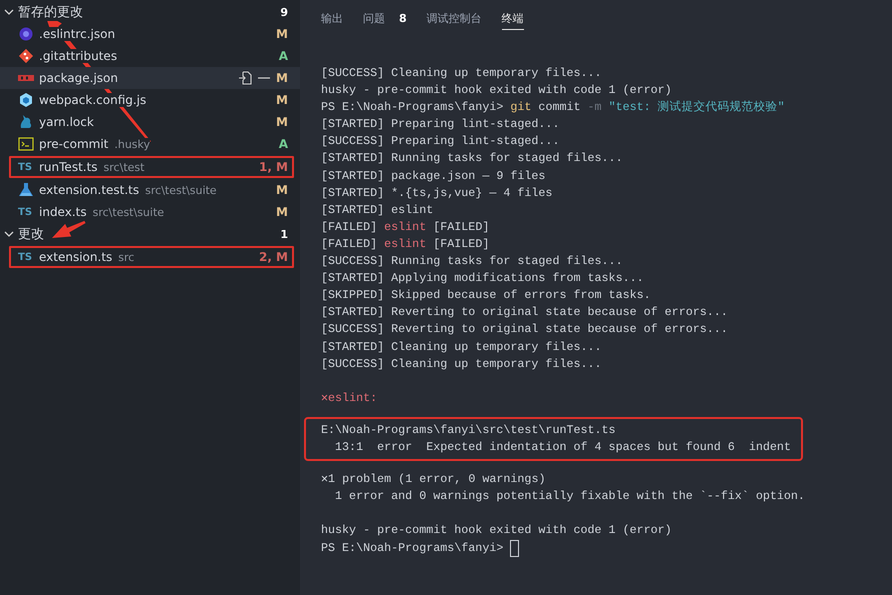 This screenshot has width=892, height=595. I want to click on panel-tab: 输出, so click(332, 19).